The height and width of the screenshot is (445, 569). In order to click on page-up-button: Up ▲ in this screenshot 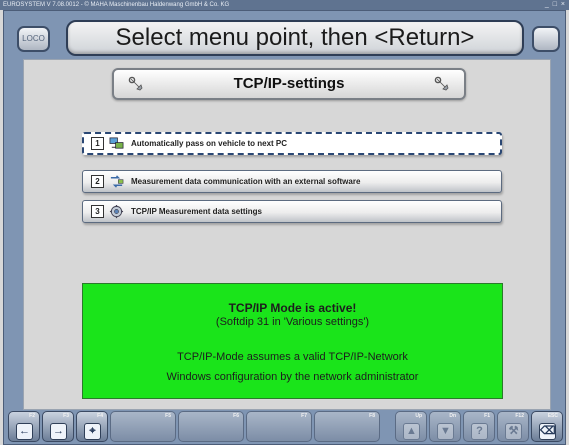, I will do `click(411, 426)`.